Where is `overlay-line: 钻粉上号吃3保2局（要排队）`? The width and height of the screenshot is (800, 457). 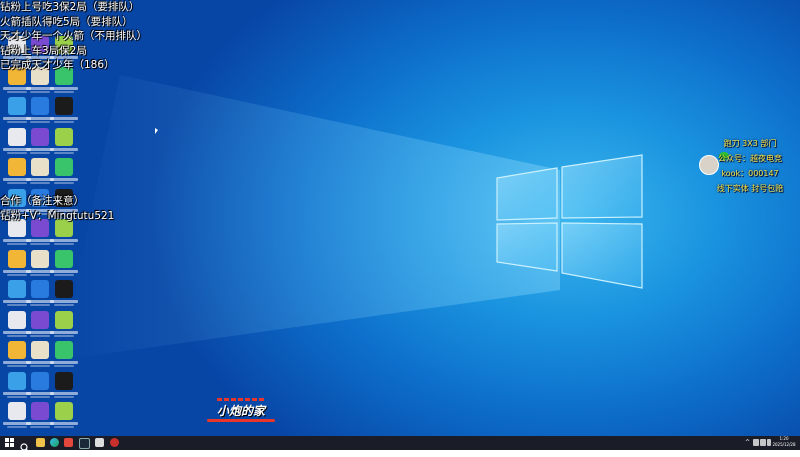 overlay-line: 钻粉上号吃3保2局（要排队） is located at coordinates (70, 7).